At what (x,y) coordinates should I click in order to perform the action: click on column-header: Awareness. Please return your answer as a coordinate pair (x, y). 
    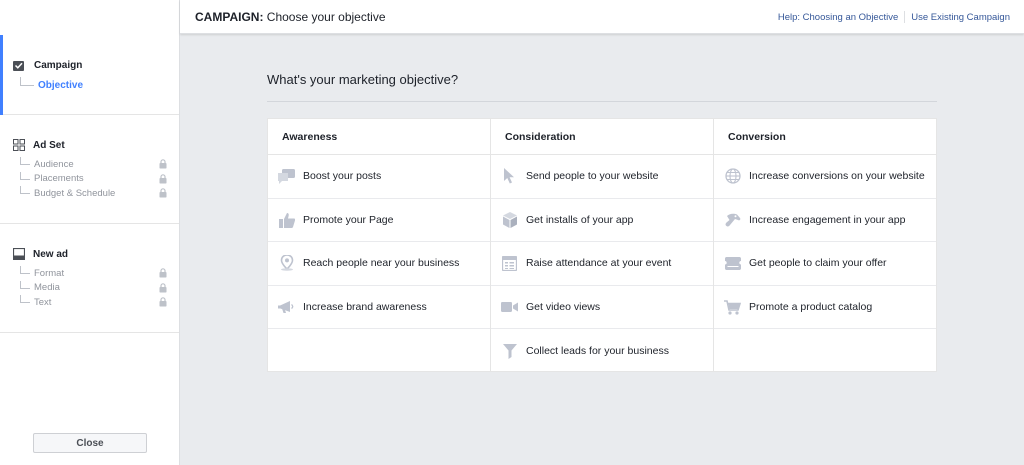
    Looking at the image, I should click on (379, 137).